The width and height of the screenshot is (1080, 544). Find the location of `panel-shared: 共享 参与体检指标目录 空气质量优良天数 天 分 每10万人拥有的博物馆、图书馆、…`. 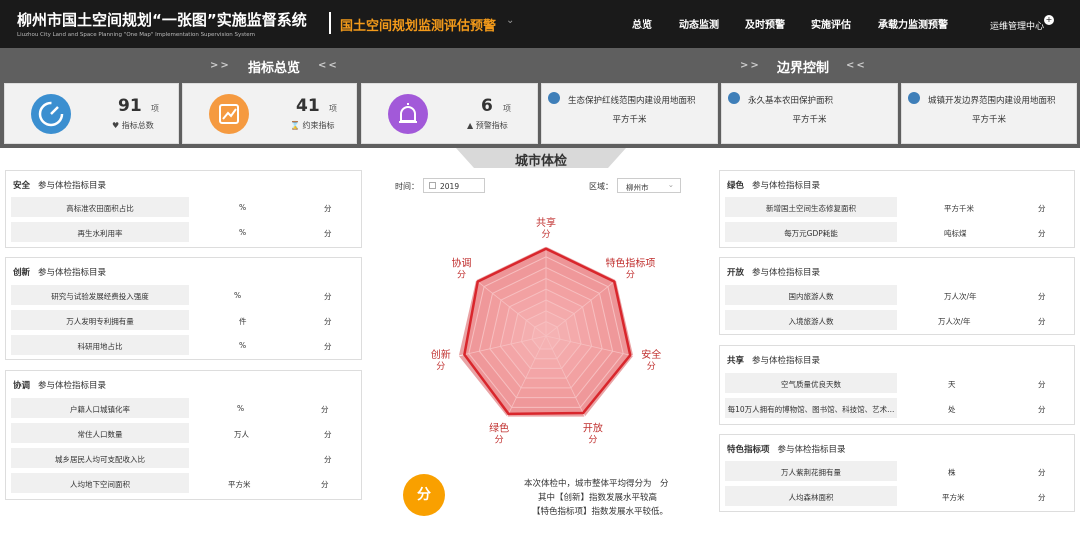

panel-shared: 共享 参与体检指标目录 空气质量优良天数 天 分 每10万人拥有的博物馆、图书馆、… is located at coordinates (897, 385).